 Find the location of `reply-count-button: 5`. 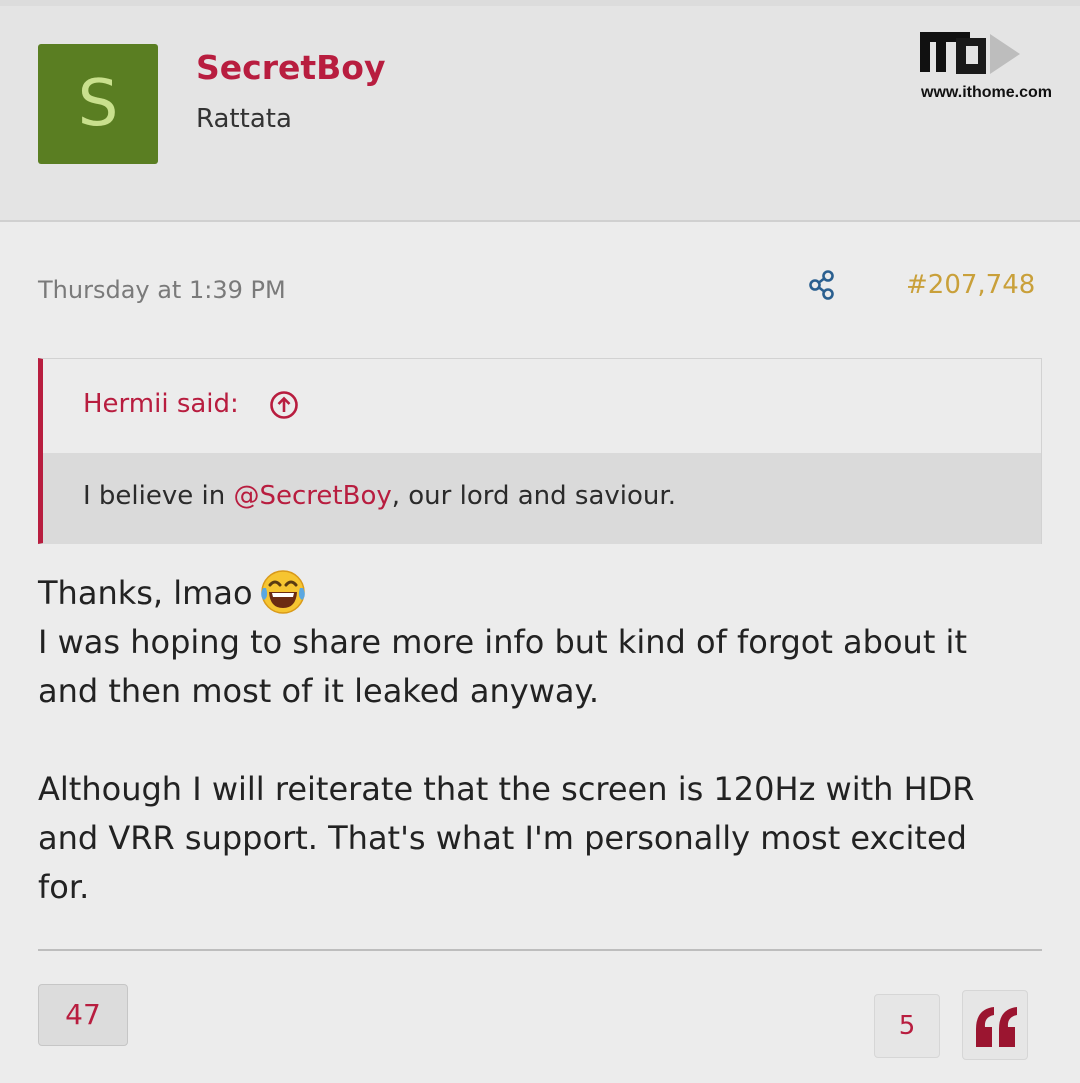

reply-count-button: 5 is located at coordinates (907, 1026).